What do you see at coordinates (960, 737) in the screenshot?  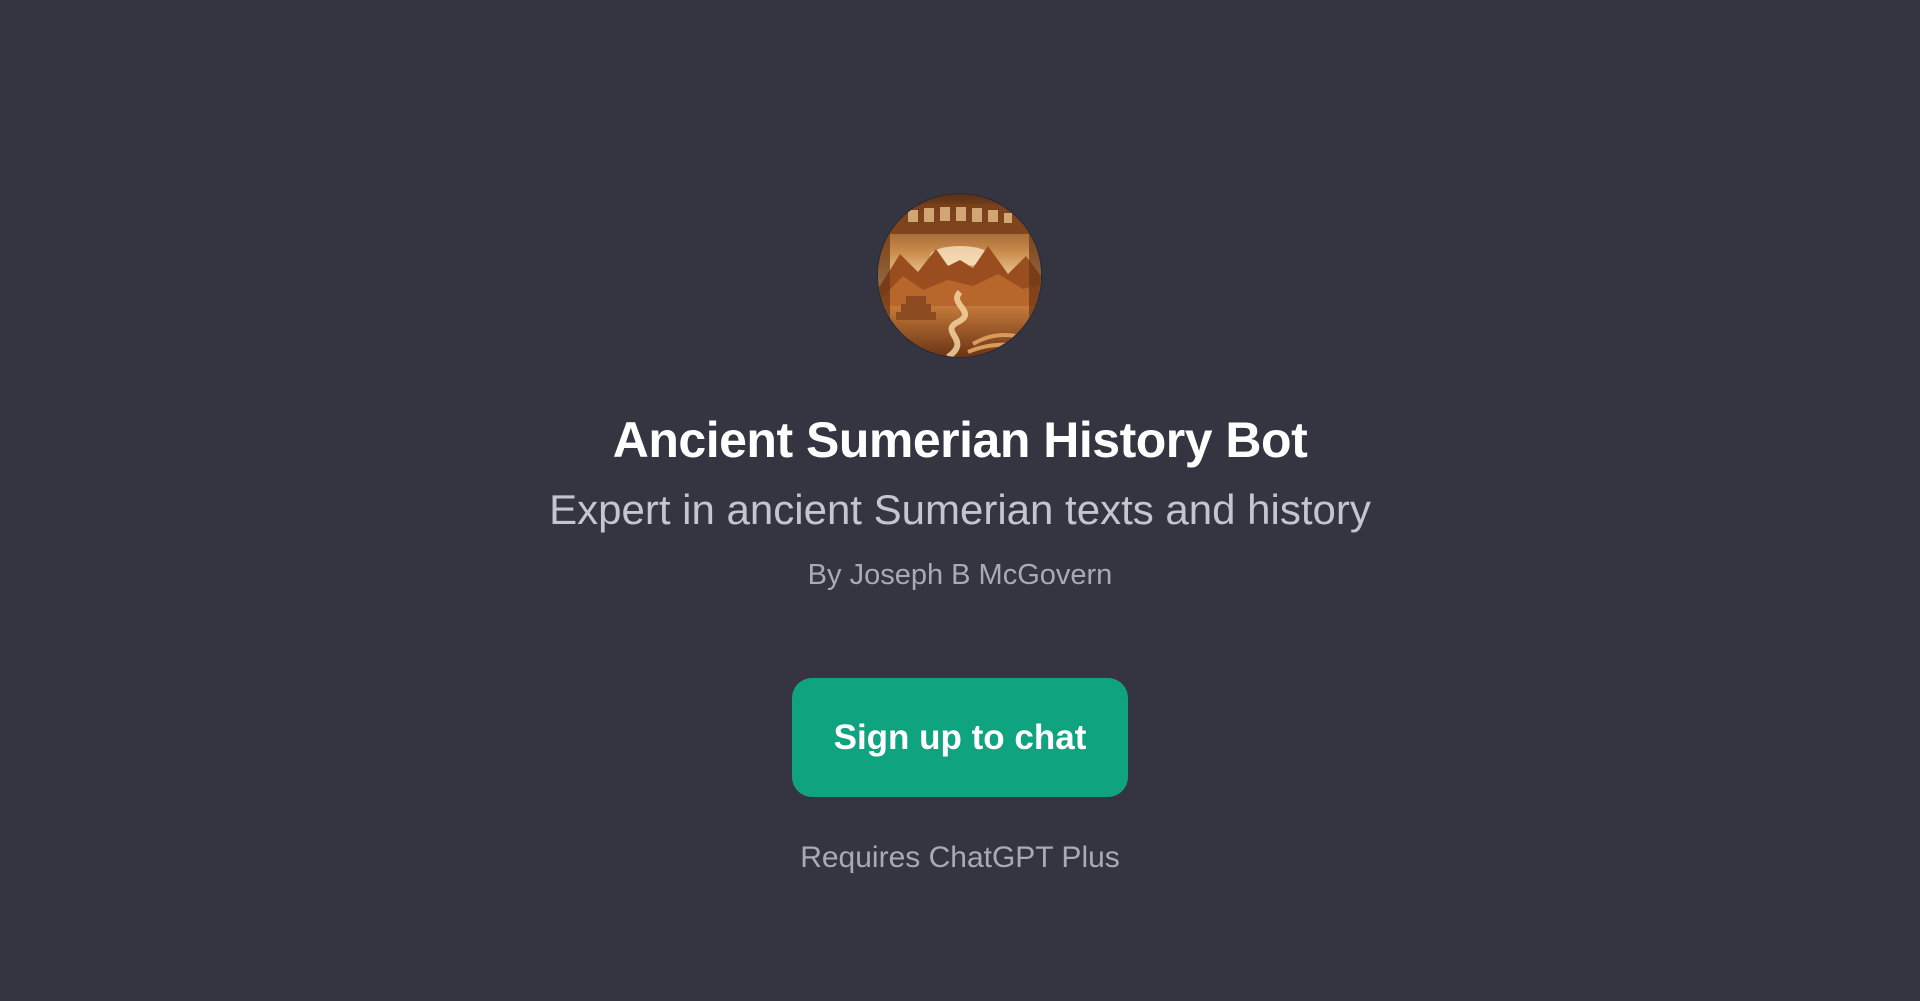 I see `sign-up-to-chat-button: Sign up to chat` at bounding box center [960, 737].